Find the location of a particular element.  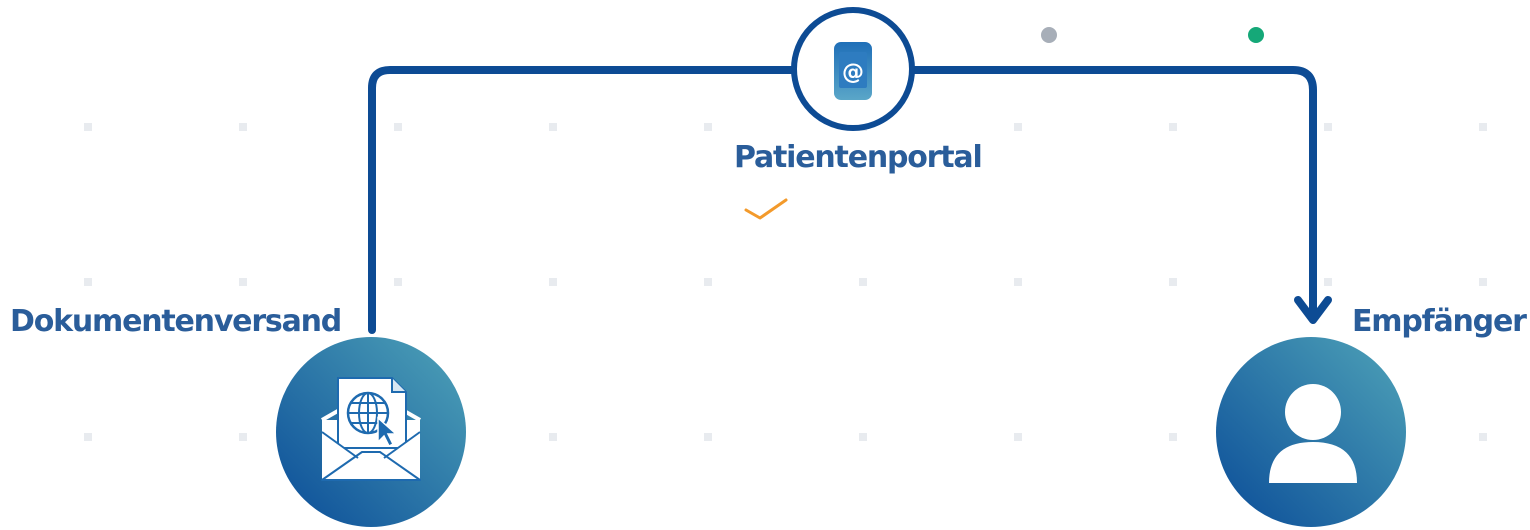

smartphone-at-icon: @ is located at coordinates (853, 71).